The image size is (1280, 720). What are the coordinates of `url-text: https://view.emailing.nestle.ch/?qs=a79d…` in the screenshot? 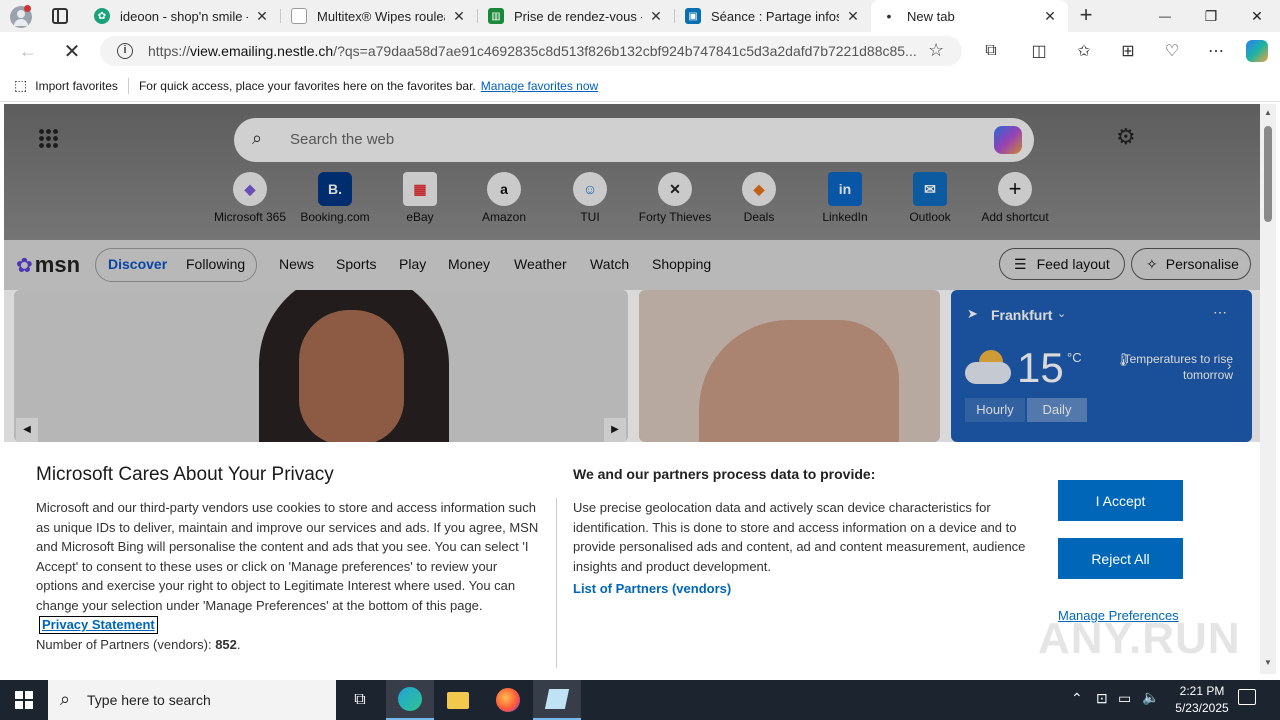 It's located at (533, 51).